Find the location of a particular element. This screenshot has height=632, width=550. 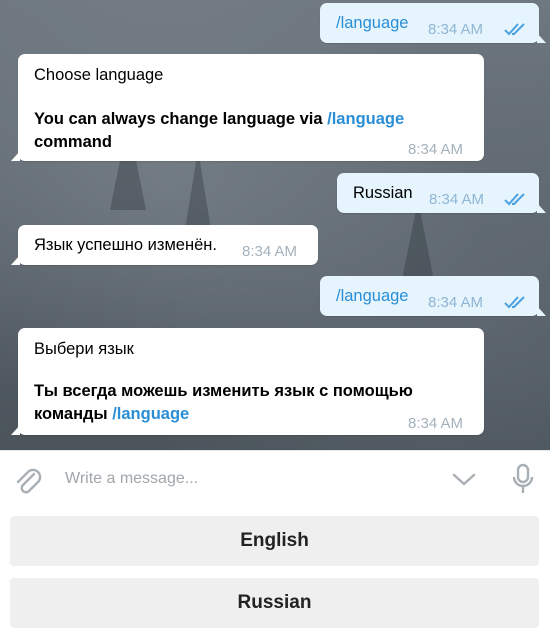

microphone-icon is located at coordinates (523, 479).